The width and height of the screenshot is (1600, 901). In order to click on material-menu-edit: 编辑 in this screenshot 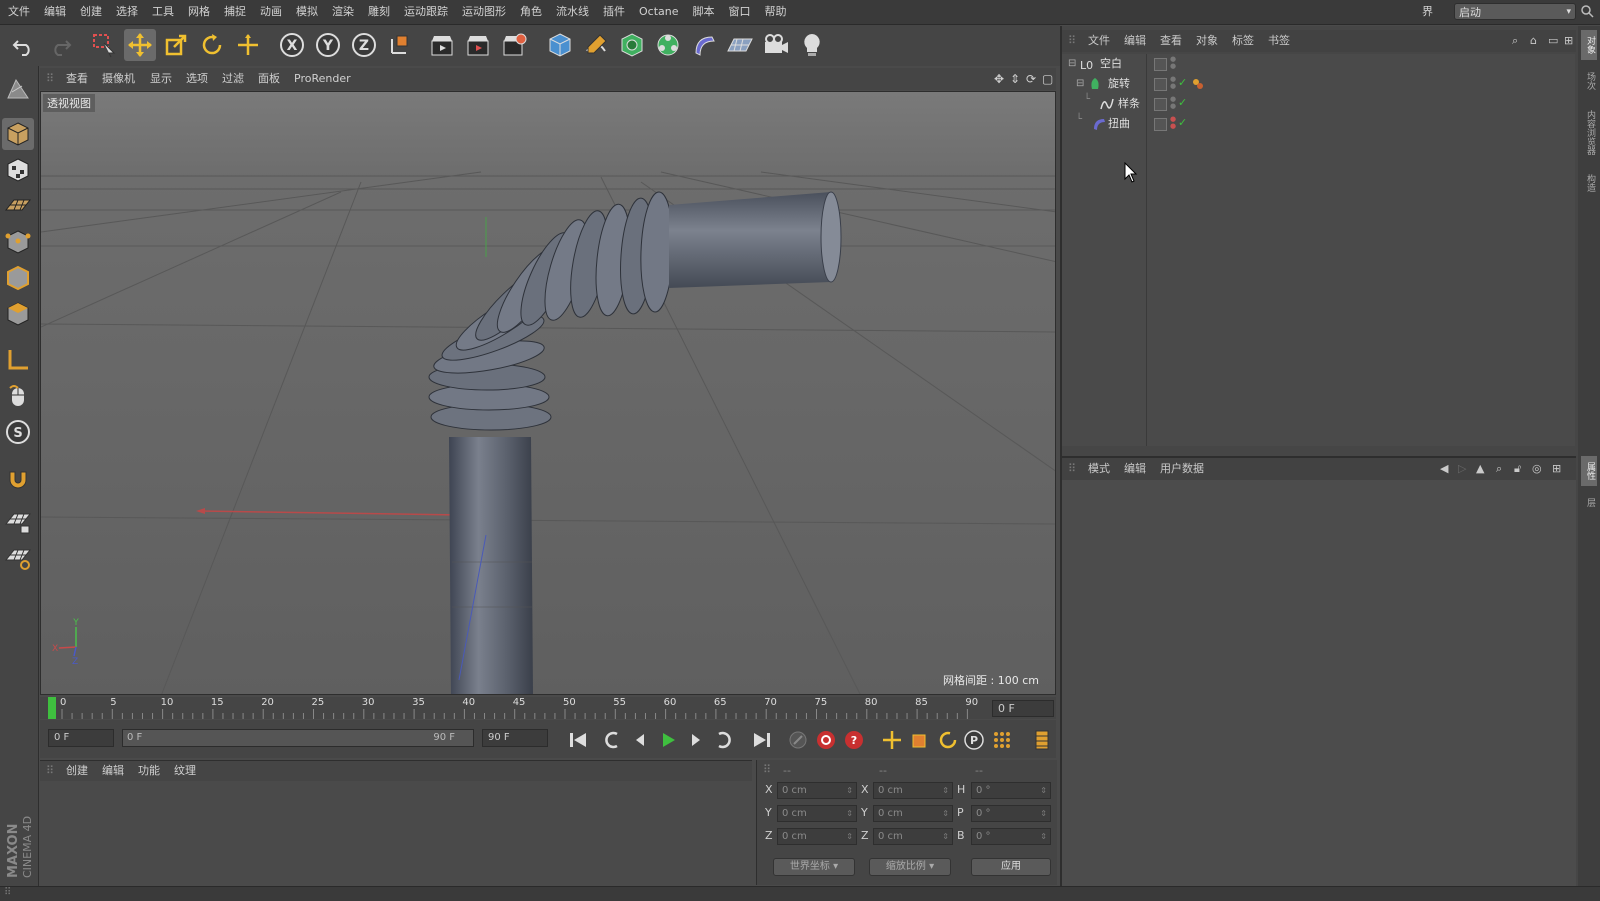, I will do `click(113, 771)`.